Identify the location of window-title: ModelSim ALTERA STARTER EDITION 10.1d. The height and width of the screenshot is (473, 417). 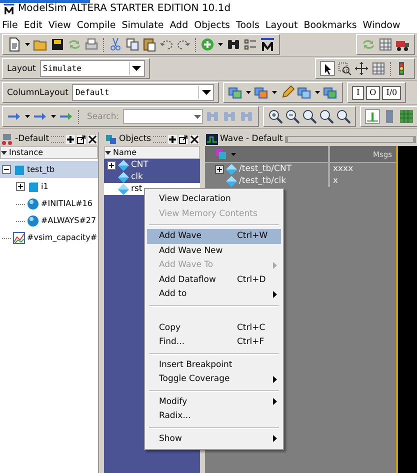
(124, 8).